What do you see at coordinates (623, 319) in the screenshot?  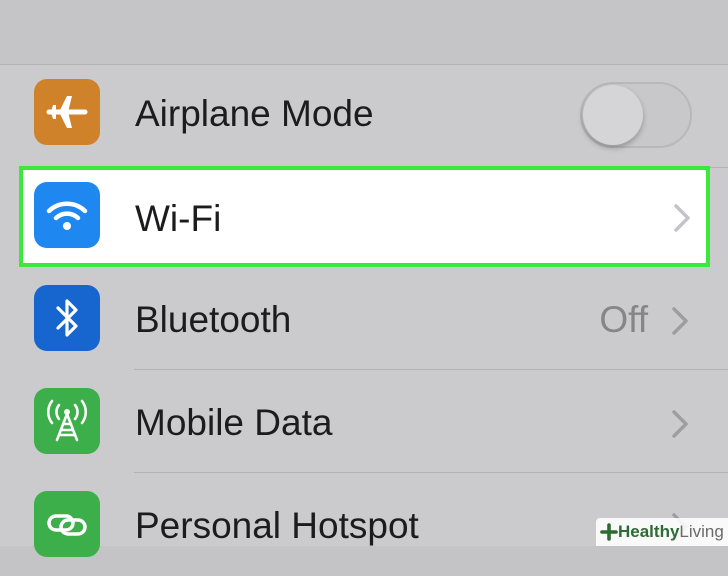 I see `bluetooth-status: Off` at bounding box center [623, 319].